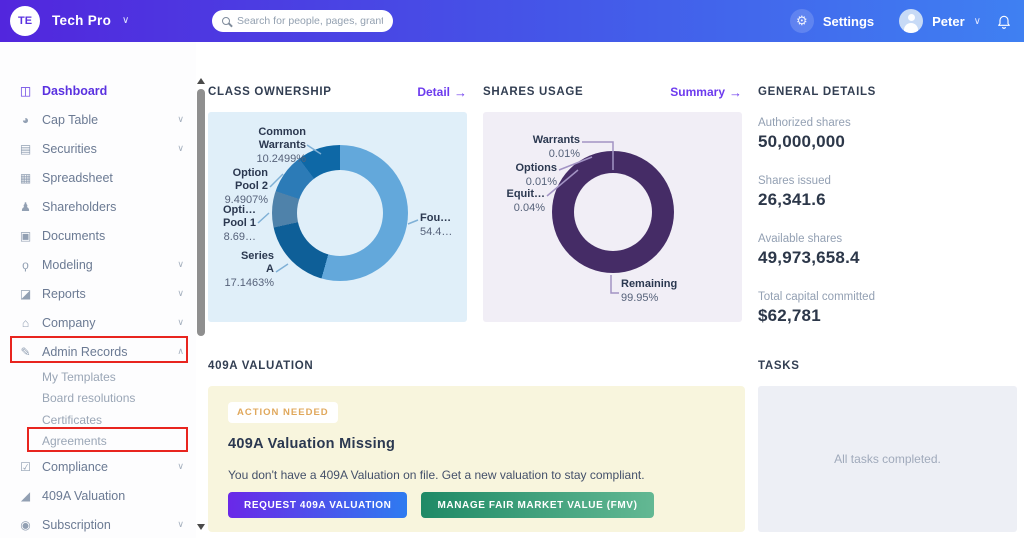 Image resolution: width=1024 pixels, height=538 pixels. Describe the element at coordinates (848, 21) in the screenshot. I see `settings-button: Settings` at that location.